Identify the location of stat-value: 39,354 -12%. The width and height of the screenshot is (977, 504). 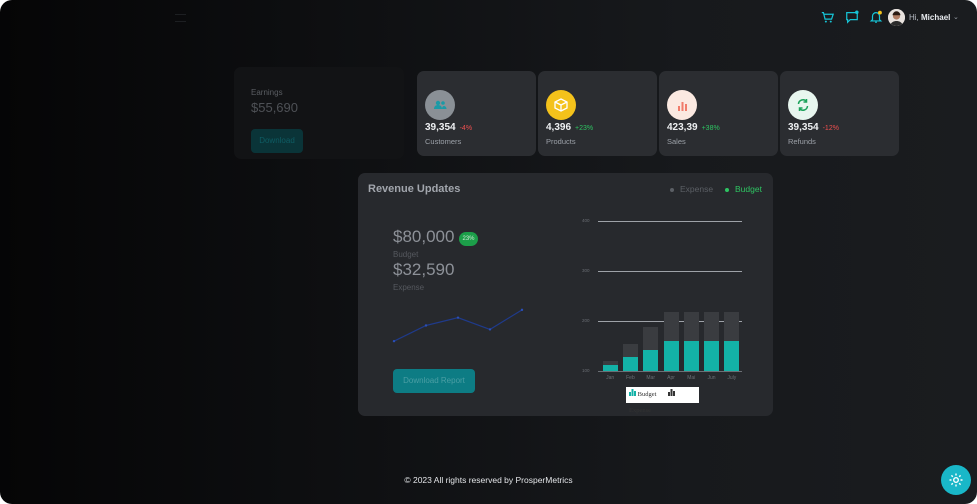
(813, 127).